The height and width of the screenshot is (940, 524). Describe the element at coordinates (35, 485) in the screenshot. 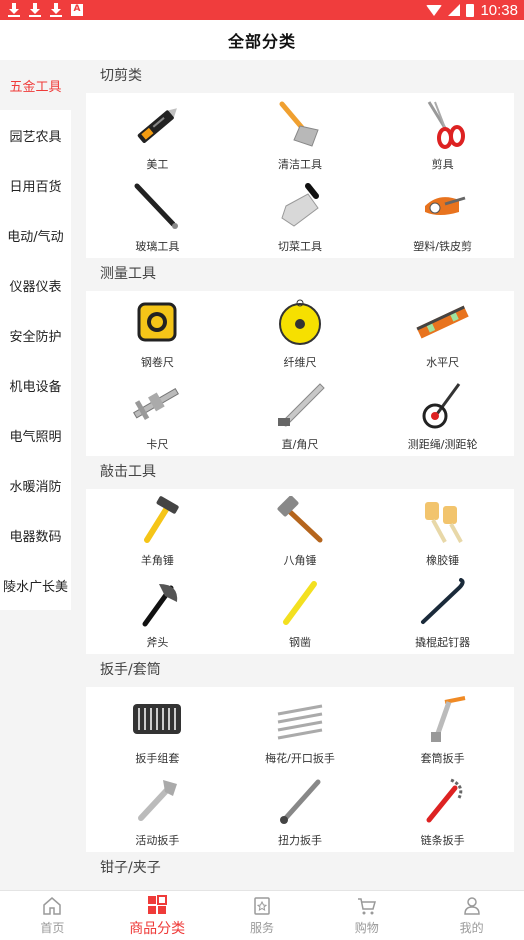

I see `sidebar-item-plumbing-fire: 水暖消防` at that location.